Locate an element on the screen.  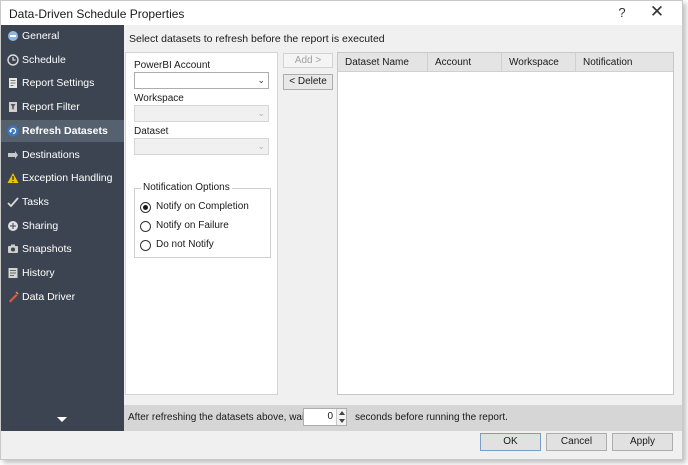
do-not-notify-label: Do not Notify is located at coordinates (185, 244).